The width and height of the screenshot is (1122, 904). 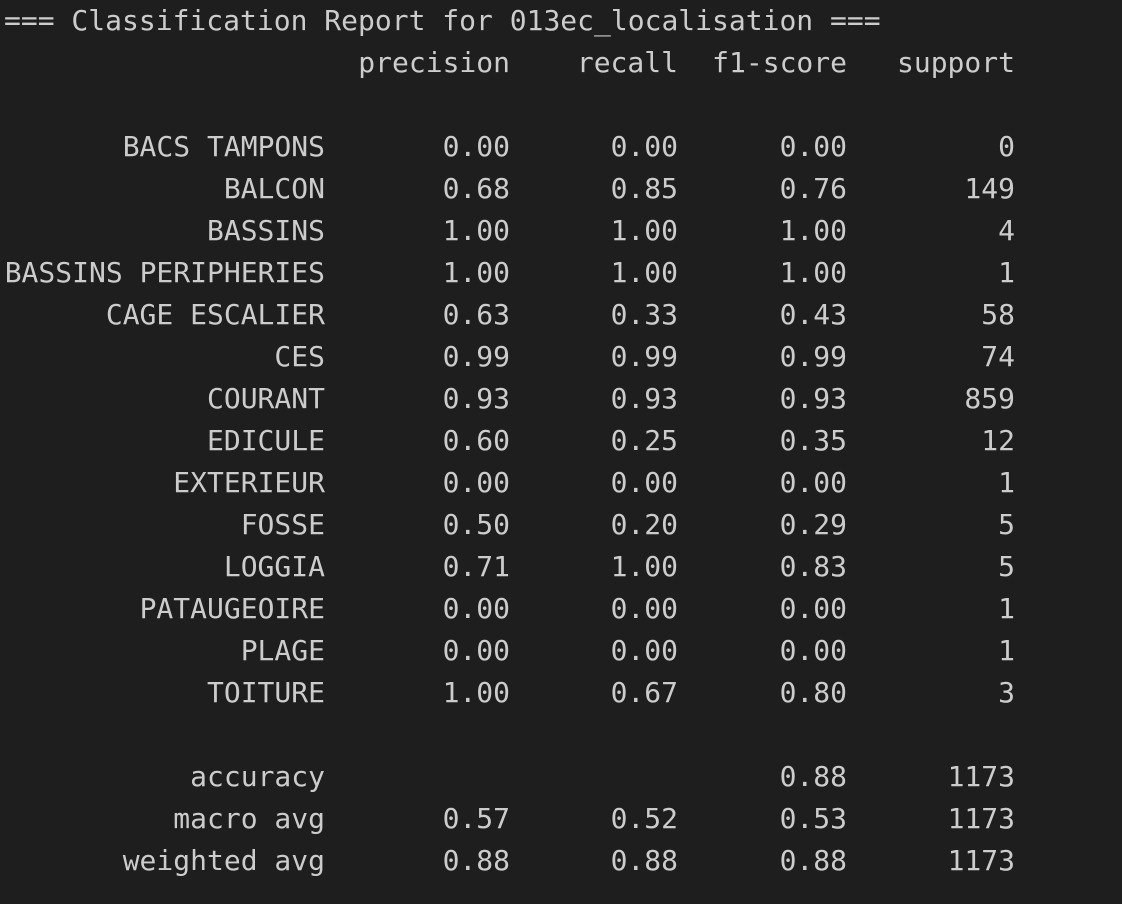 What do you see at coordinates (644, 314) in the screenshot?
I see `recall-value: 0.33` at bounding box center [644, 314].